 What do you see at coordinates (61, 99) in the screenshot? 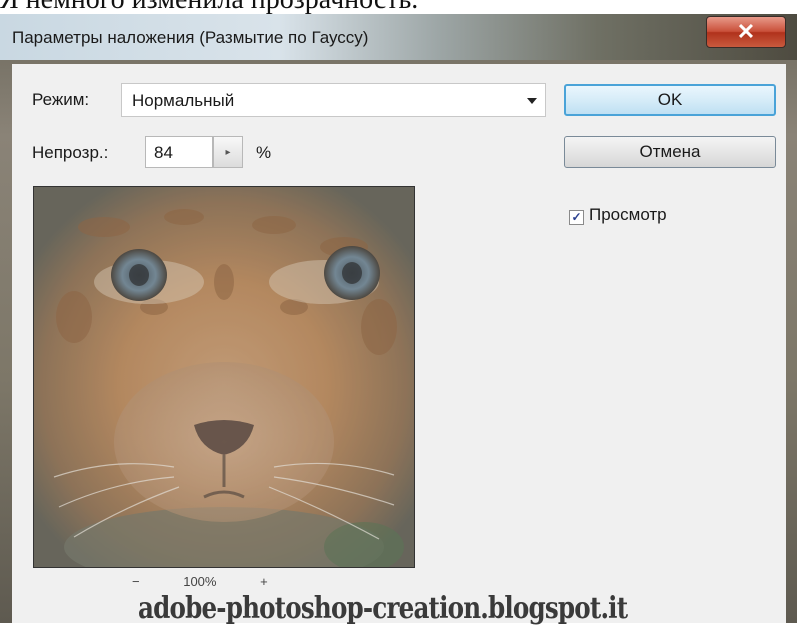
I see `mode-label: Режим:` at bounding box center [61, 99].